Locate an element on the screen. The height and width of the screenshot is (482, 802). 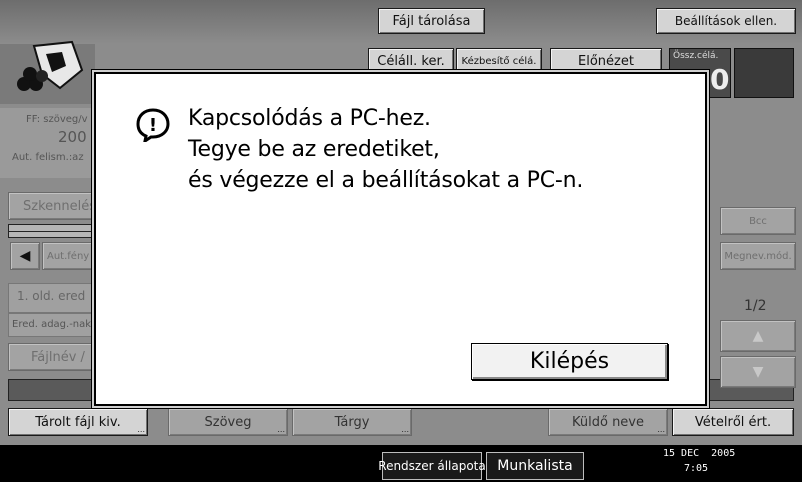
text-label: Szöveg is located at coordinates (228, 422).